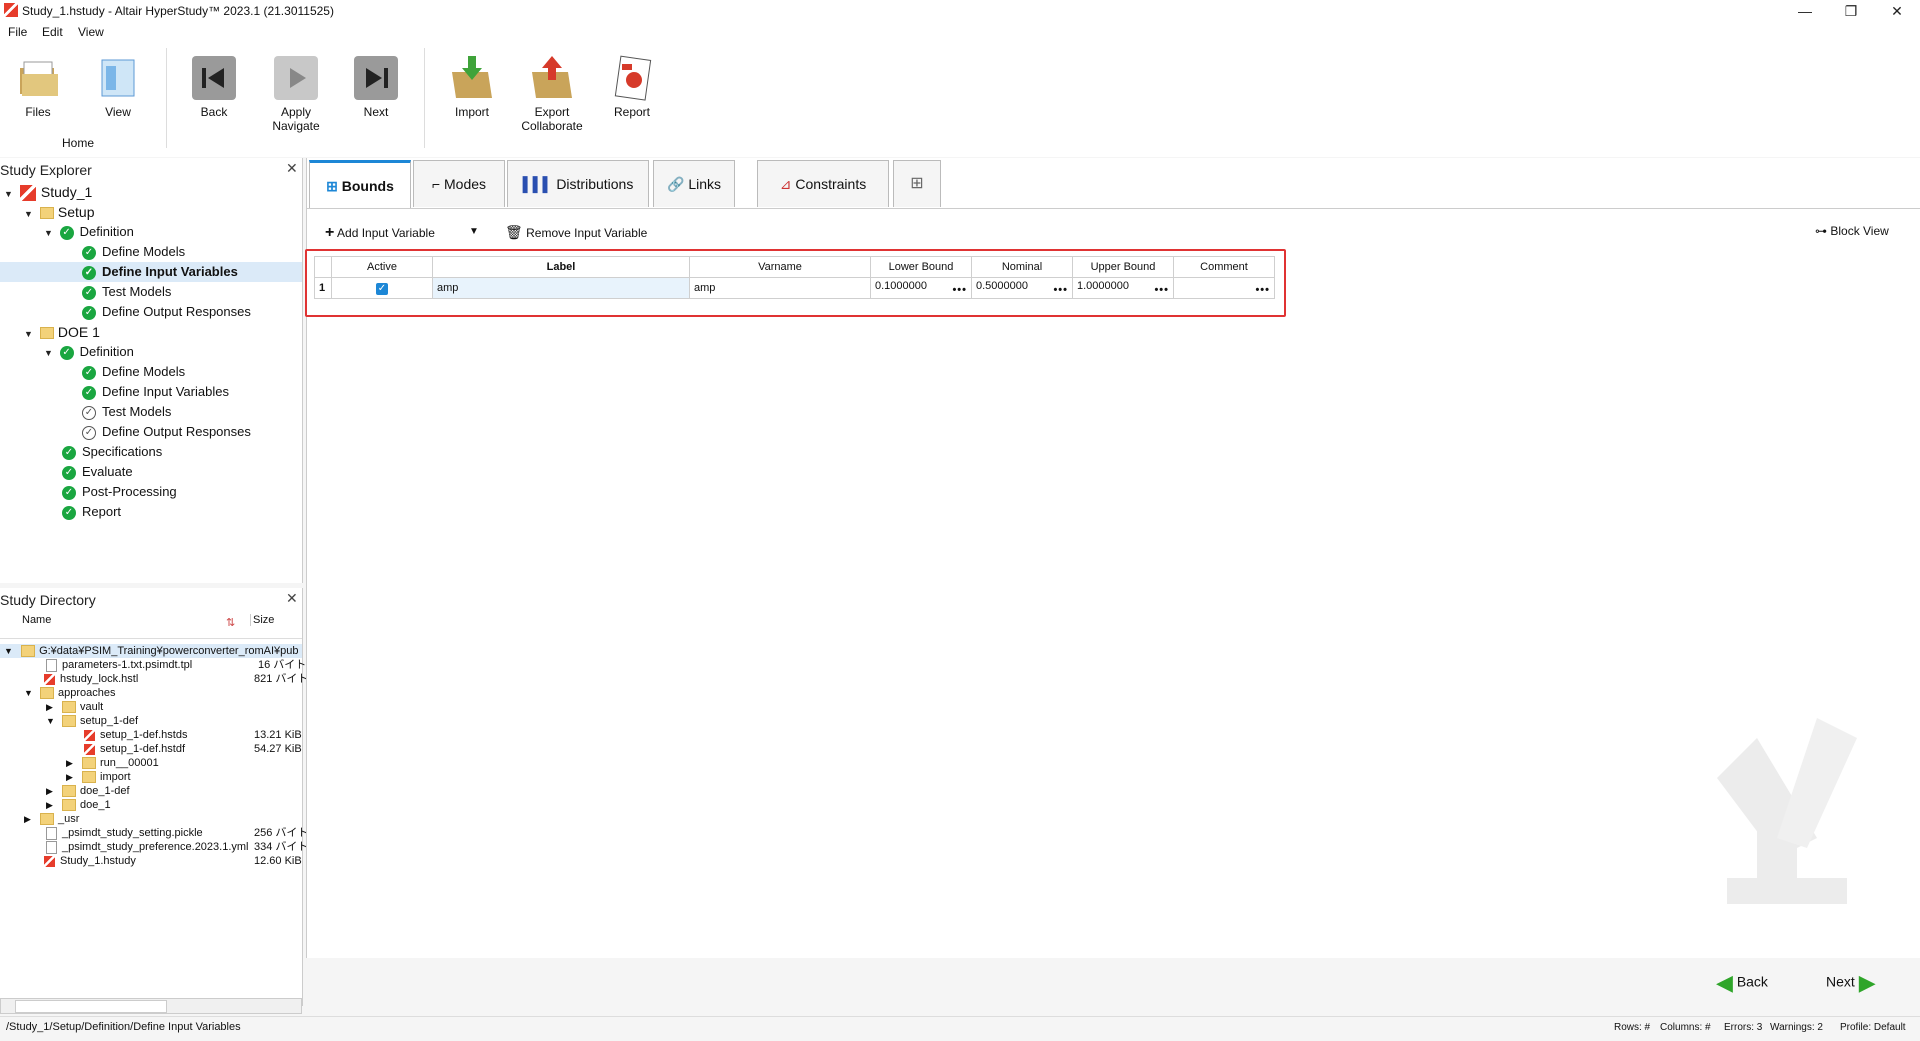  I want to click on directory-close-icon: ✕, so click(292, 598).